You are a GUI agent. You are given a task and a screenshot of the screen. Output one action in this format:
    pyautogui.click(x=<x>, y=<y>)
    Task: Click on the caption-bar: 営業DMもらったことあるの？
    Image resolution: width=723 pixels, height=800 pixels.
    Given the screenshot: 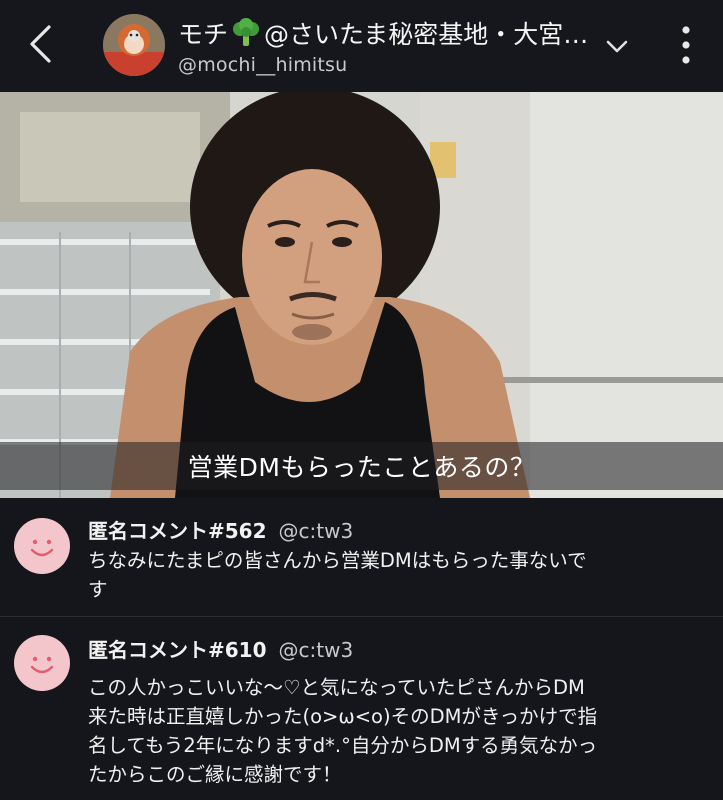 What is the action you would take?
    pyautogui.click(x=361, y=466)
    